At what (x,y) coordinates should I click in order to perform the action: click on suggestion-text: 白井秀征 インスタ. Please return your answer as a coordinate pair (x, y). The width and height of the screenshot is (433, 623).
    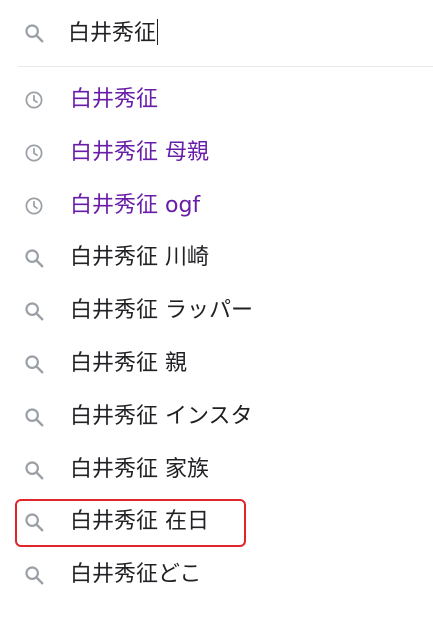
    Looking at the image, I should click on (161, 416).